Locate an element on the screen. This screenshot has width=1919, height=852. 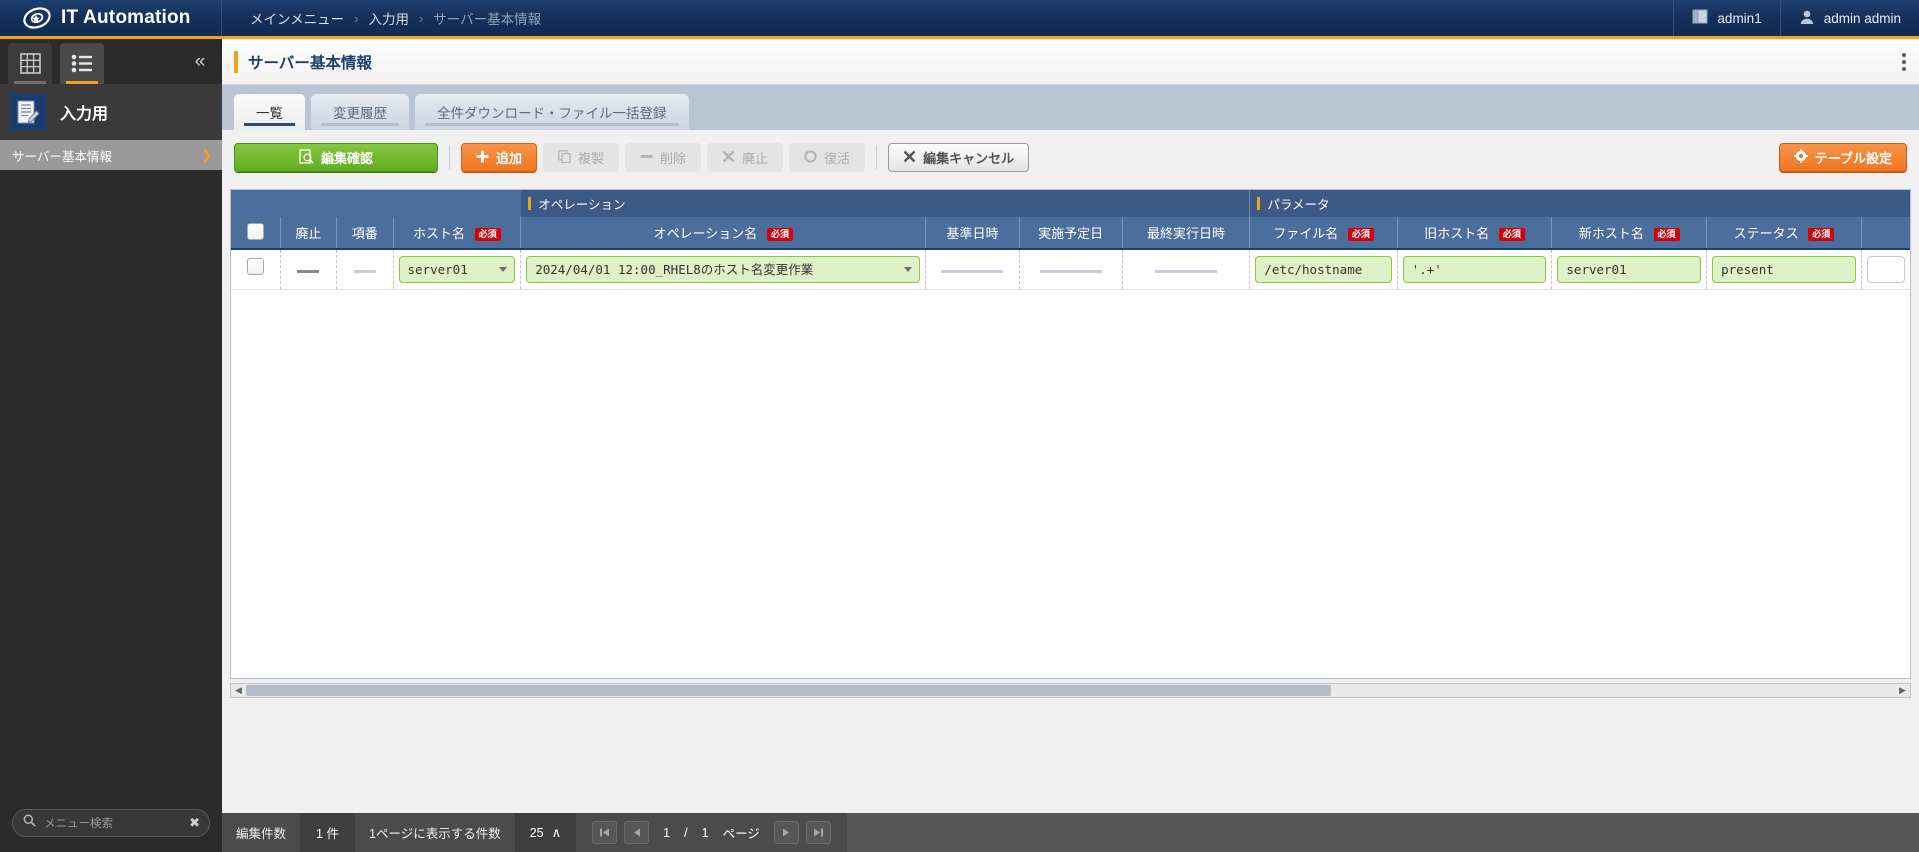
header-status: ステータス 必須 is located at coordinates (1784, 233).